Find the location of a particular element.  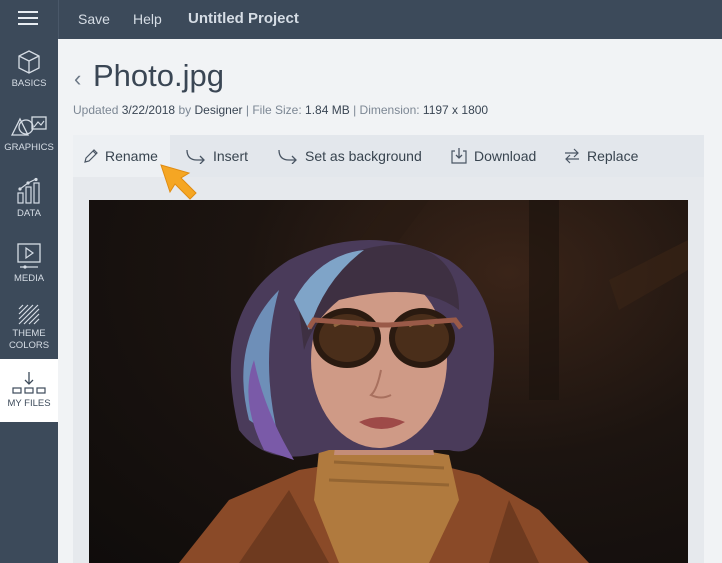

file-size-value: 1.84 MB is located at coordinates (327, 110).